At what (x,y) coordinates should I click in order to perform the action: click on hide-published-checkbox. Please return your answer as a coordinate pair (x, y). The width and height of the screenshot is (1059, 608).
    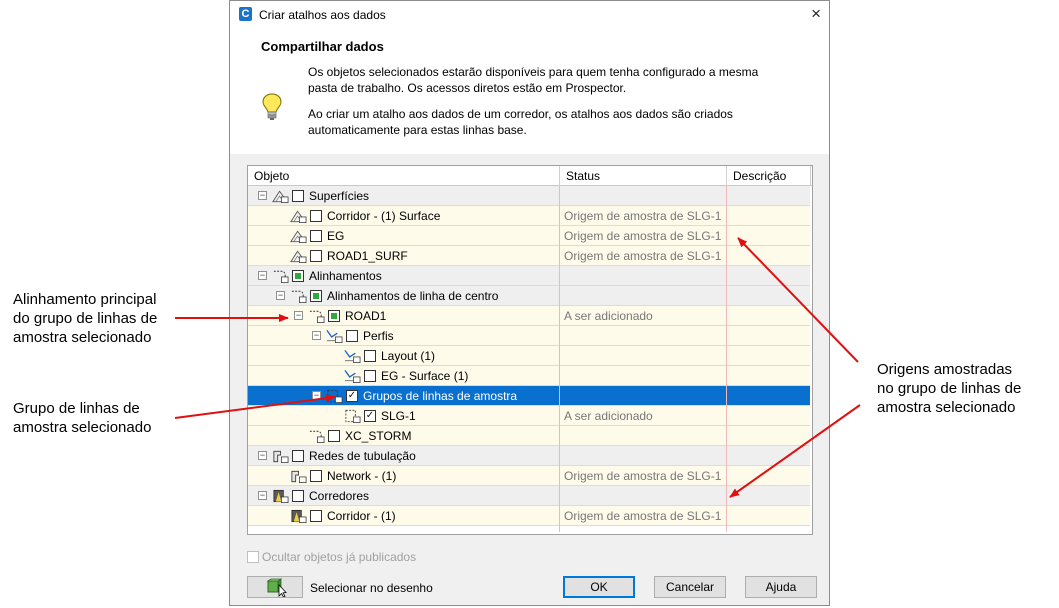
    Looking at the image, I should click on (253, 557).